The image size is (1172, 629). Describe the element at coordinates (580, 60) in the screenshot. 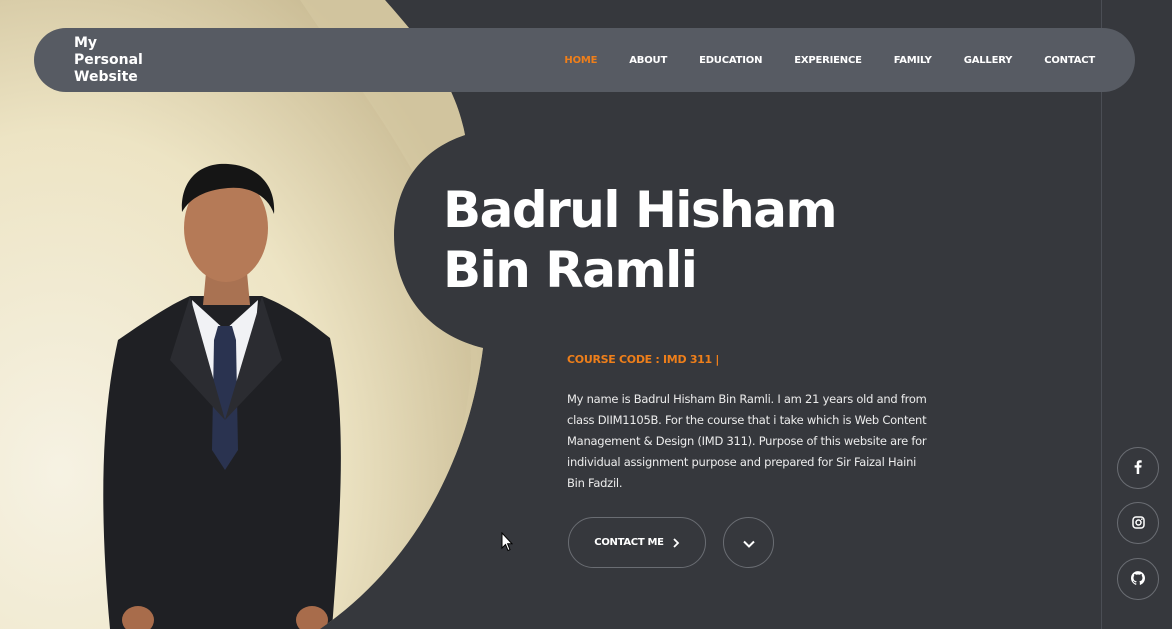

I see `nav-home: HOME` at that location.